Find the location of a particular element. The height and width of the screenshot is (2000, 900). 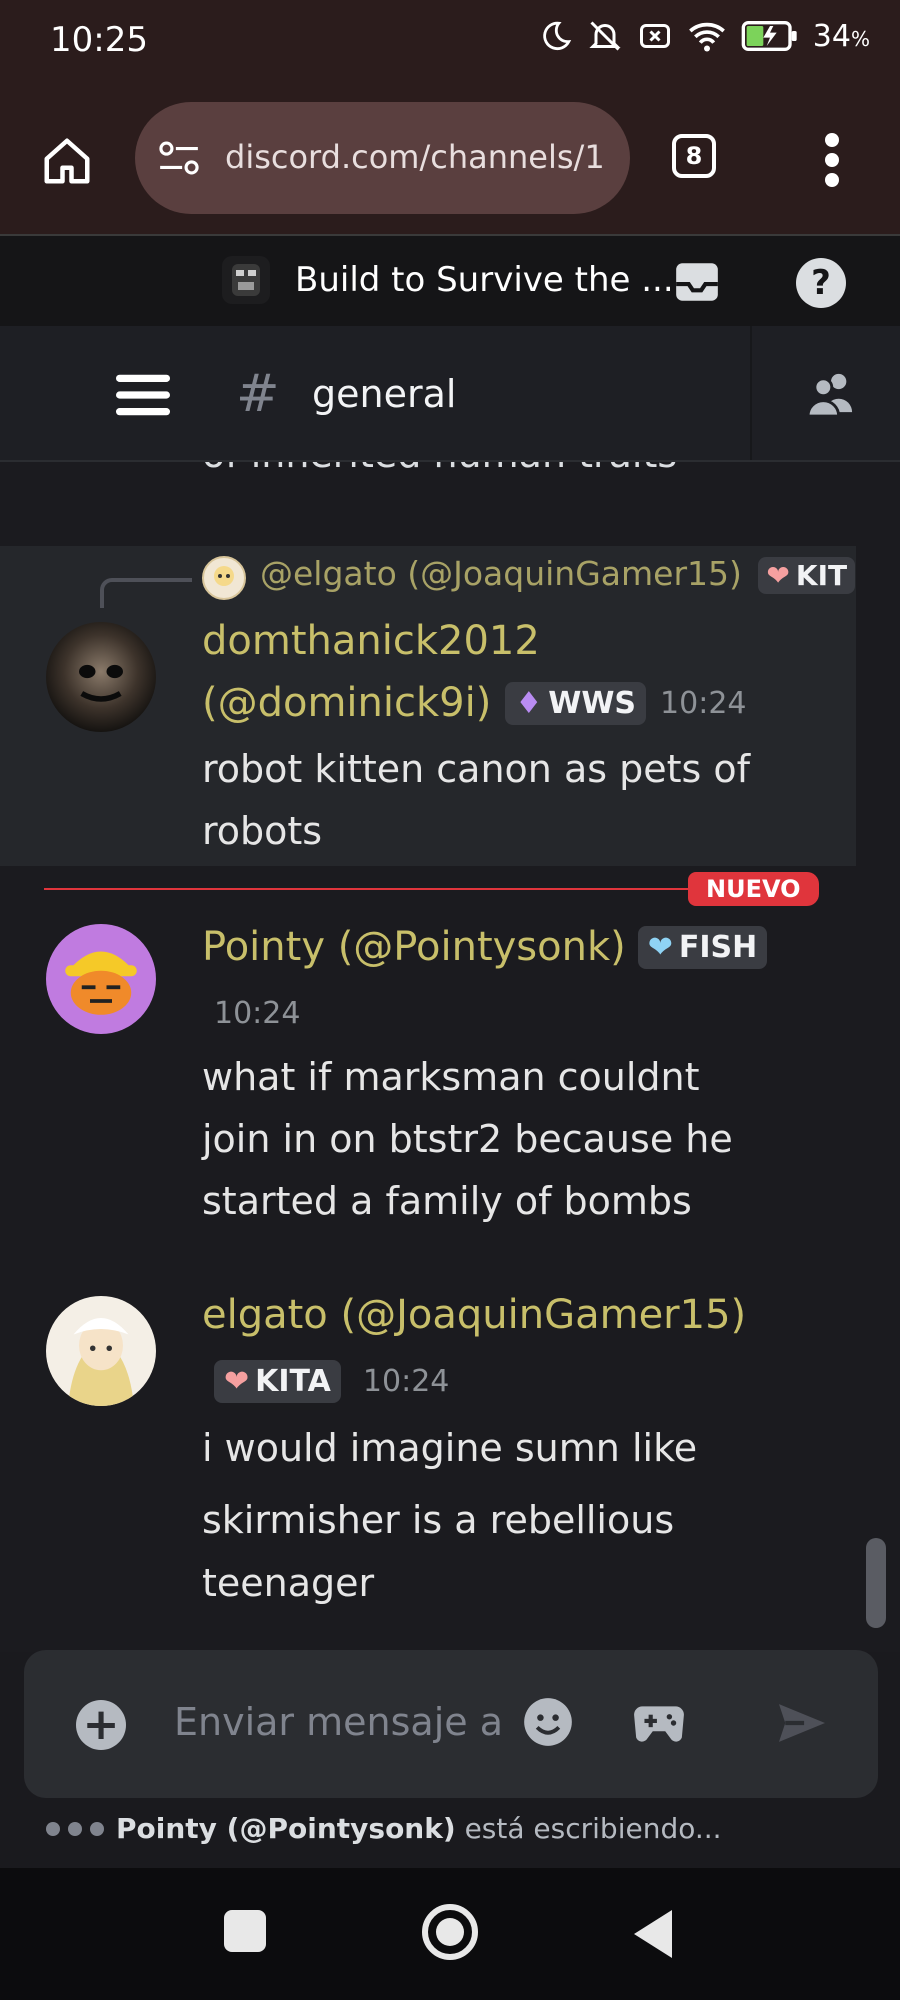

help-icon: ? is located at coordinates (821, 283).